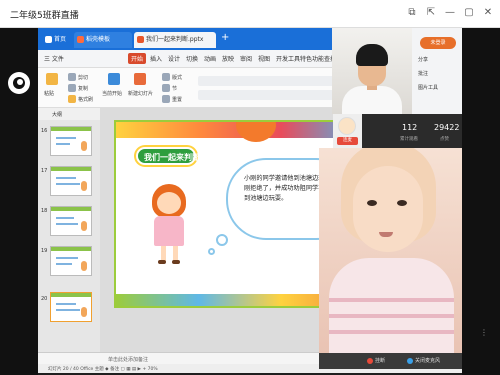 This screenshot has height=375, width=500. Describe the element at coordinates (72, 88) in the screenshot. I see `copy-icon` at that location.